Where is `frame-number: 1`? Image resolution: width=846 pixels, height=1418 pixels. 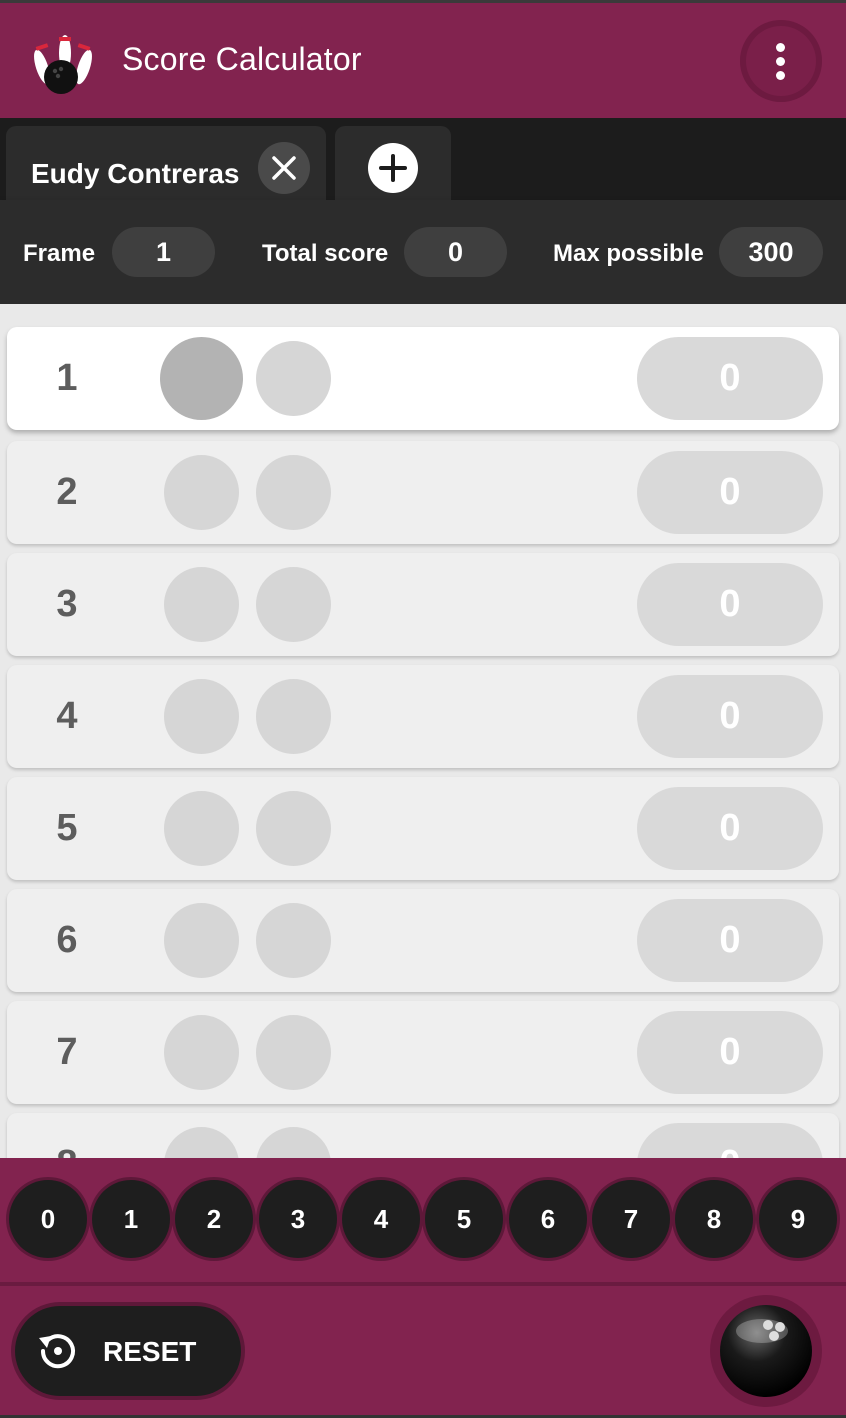
frame-number: 1 is located at coordinates (67, 378).